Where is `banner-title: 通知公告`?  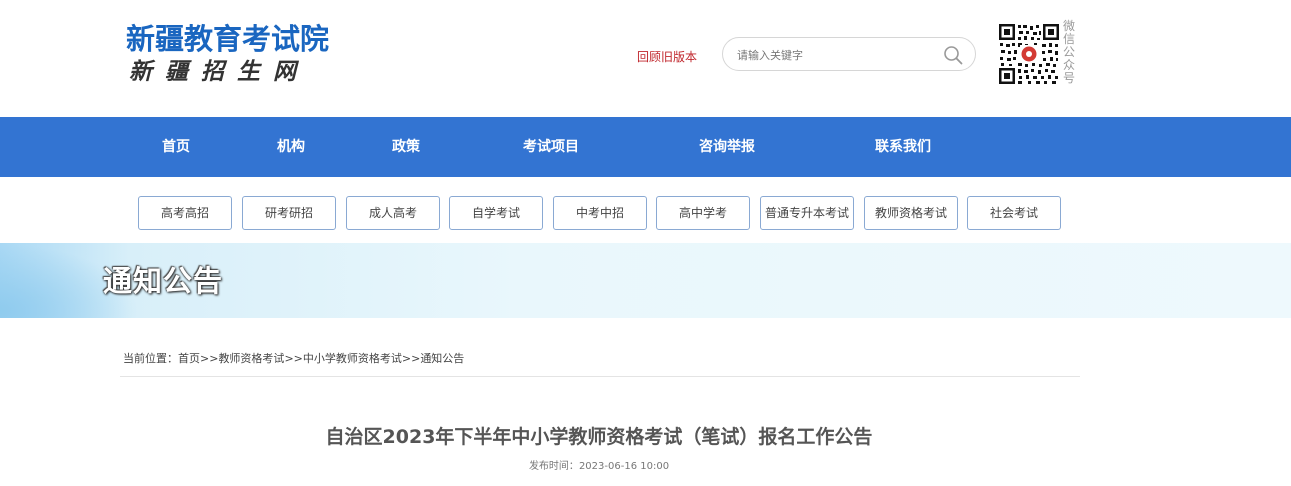
banner-title: 通知公告 is located at coordinates (163, 281).